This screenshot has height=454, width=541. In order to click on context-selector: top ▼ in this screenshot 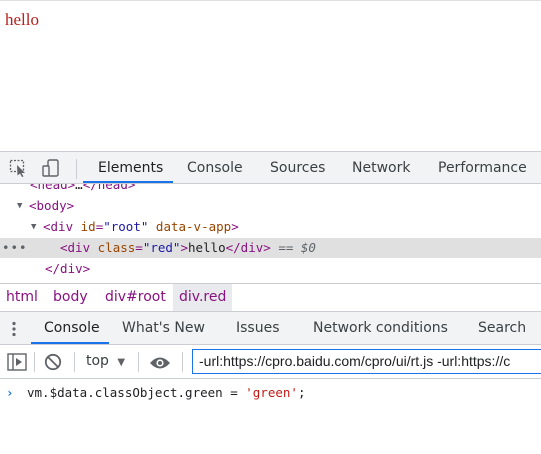, I will do `click(105, 361)`.